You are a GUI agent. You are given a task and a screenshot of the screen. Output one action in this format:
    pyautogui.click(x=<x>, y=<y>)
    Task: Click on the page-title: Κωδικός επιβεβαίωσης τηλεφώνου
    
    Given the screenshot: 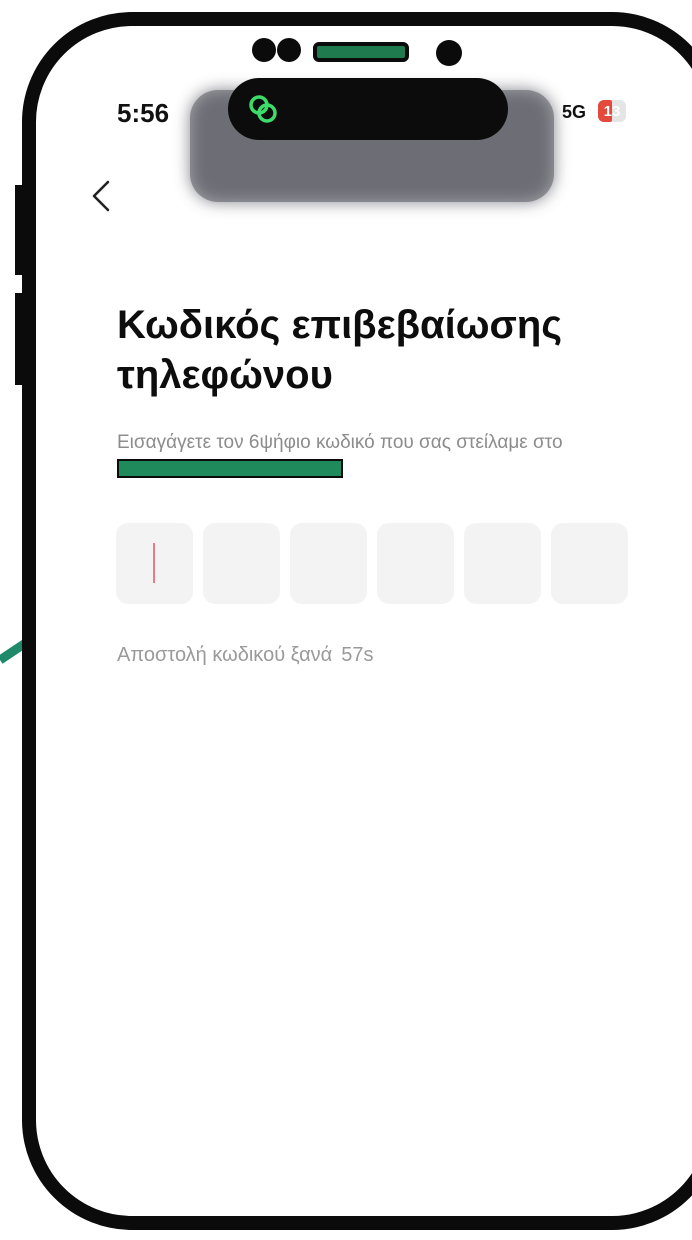 What is the action you would take?
    pyautogui.click(x=340, y=350)
    